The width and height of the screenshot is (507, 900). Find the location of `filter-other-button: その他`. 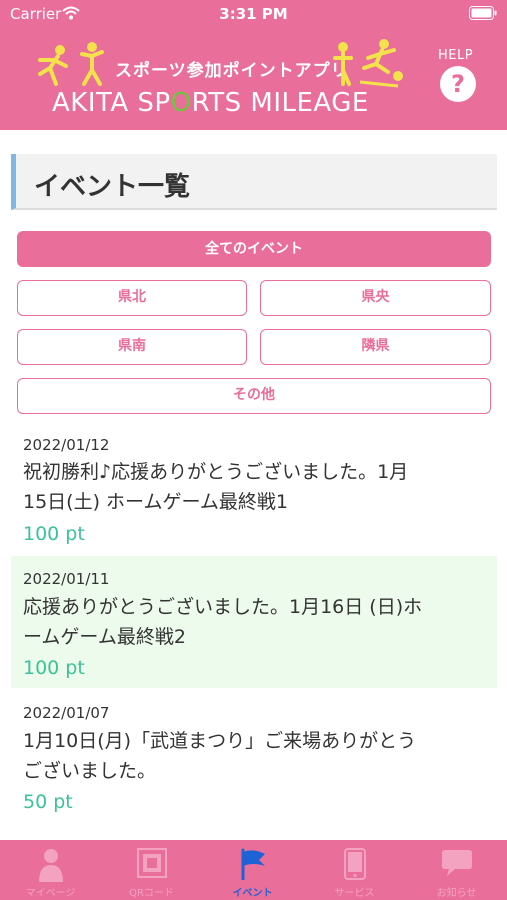

filter-other-button: その他 is located at coordinates (254, 396).